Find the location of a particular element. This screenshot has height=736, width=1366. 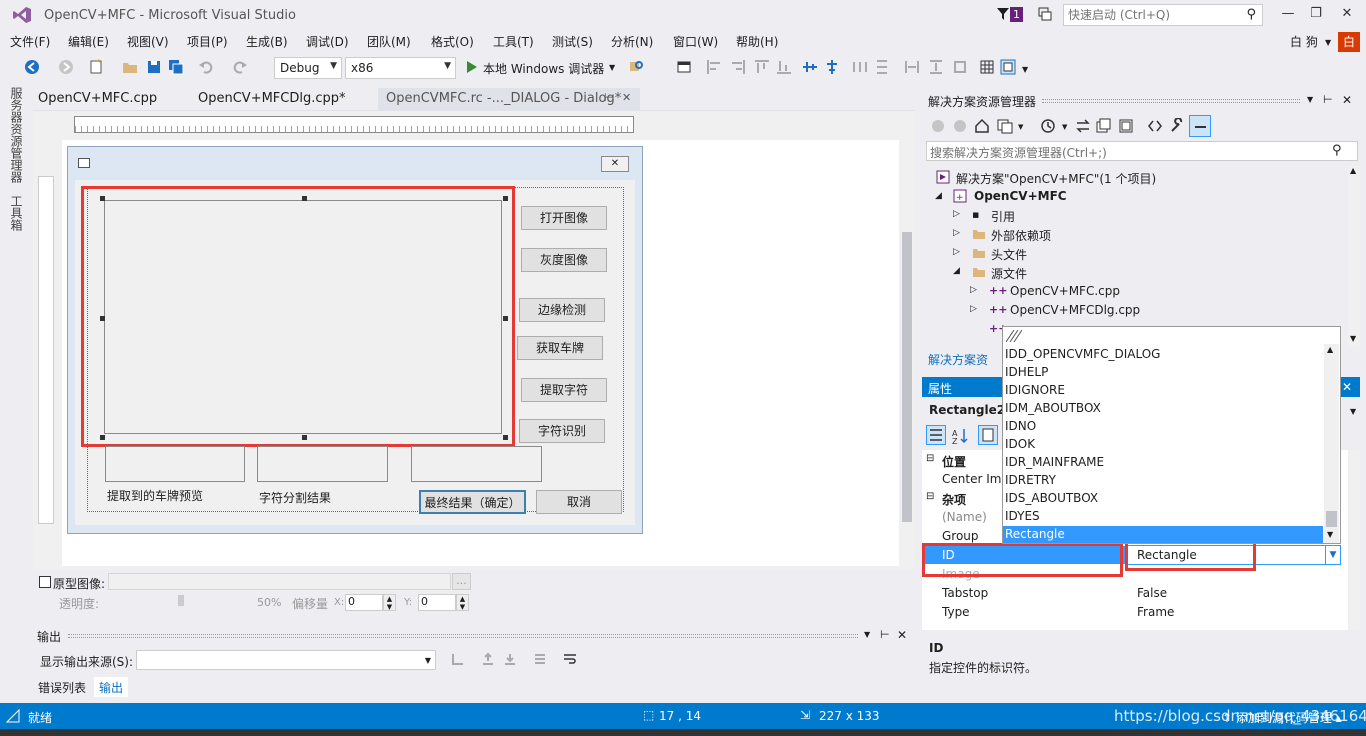

save-icon is located at coordinates (154, 67).